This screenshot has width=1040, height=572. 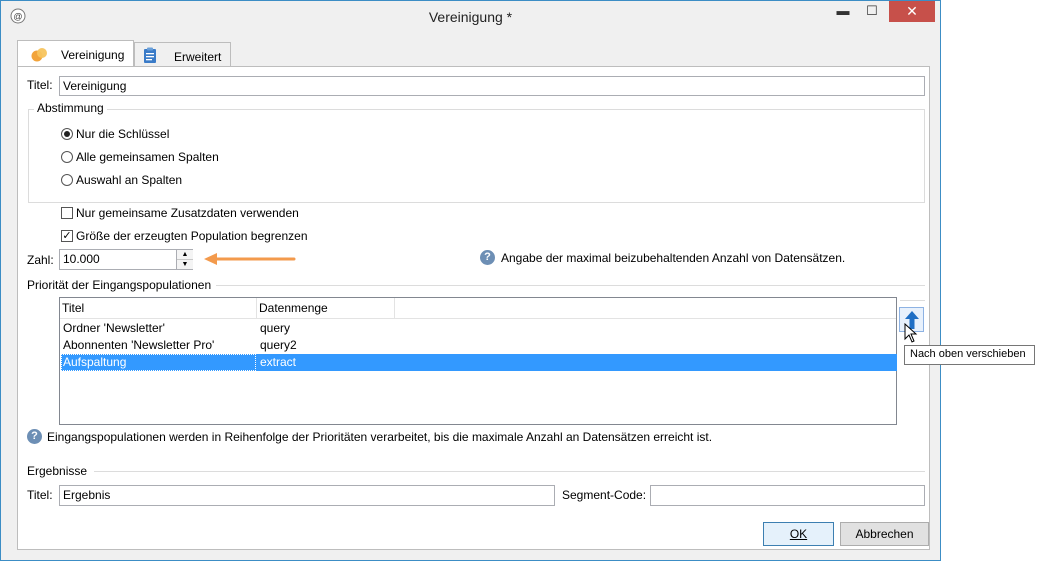 What do you see at coordinates (912, 11) in the screenshot?
I see `close-button: ✕` at bounding box center [912, 11].